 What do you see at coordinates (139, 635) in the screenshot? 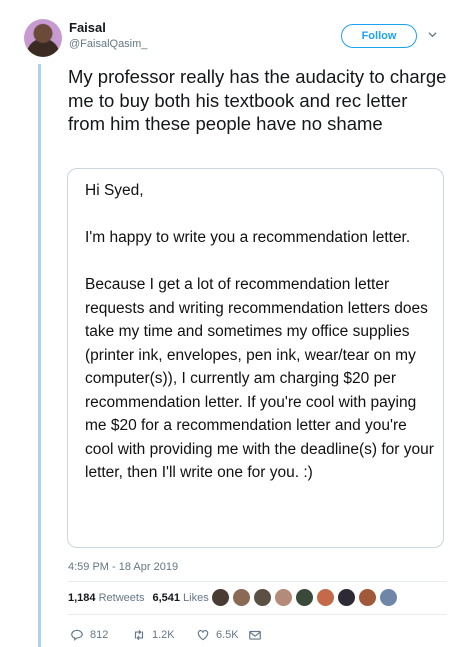
I see `retweet-icon` at bounding box center [139, 635].